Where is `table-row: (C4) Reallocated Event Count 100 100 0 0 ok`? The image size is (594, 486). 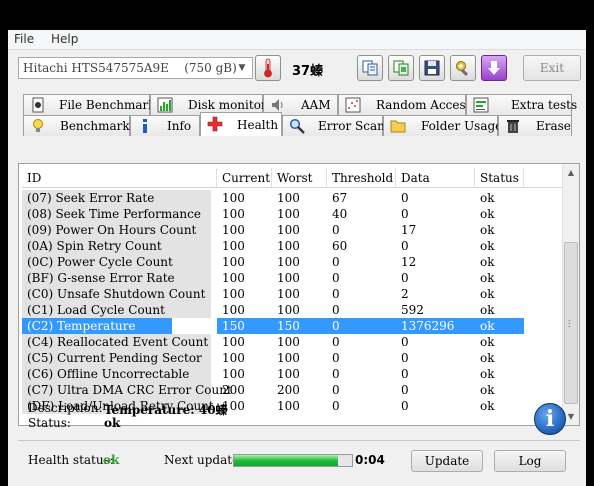
table-row: (C4) Reallocated Event Count 100 100 0 0 ok is located at coordinates (292, 342).